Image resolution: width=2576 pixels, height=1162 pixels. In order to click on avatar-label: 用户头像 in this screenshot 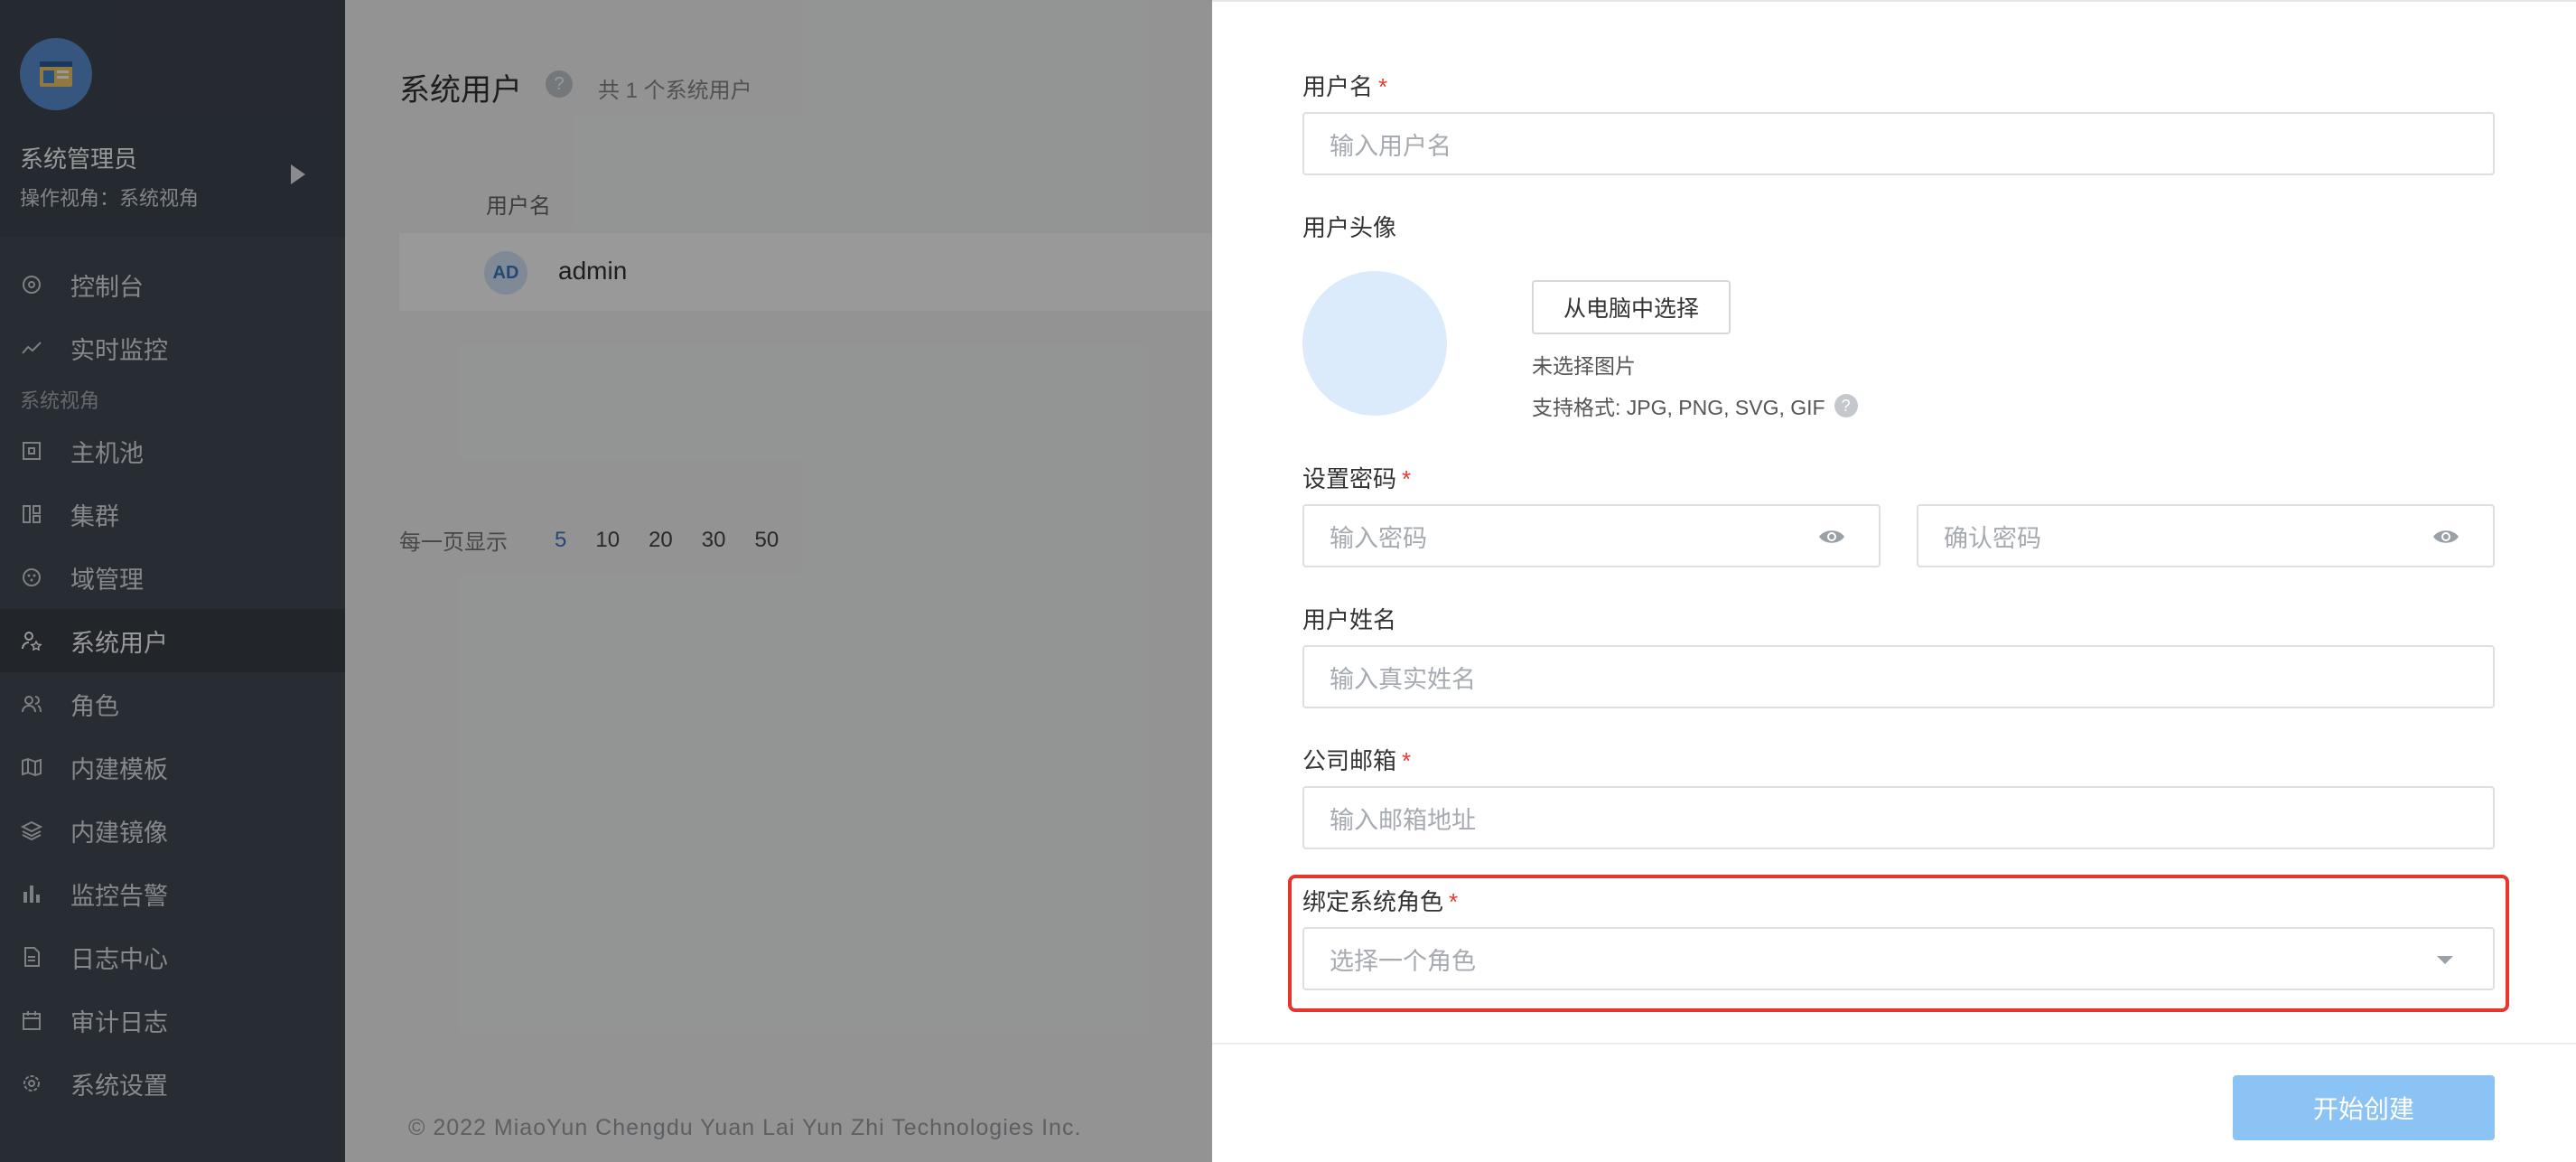, I will do `click(1349, 227)`.